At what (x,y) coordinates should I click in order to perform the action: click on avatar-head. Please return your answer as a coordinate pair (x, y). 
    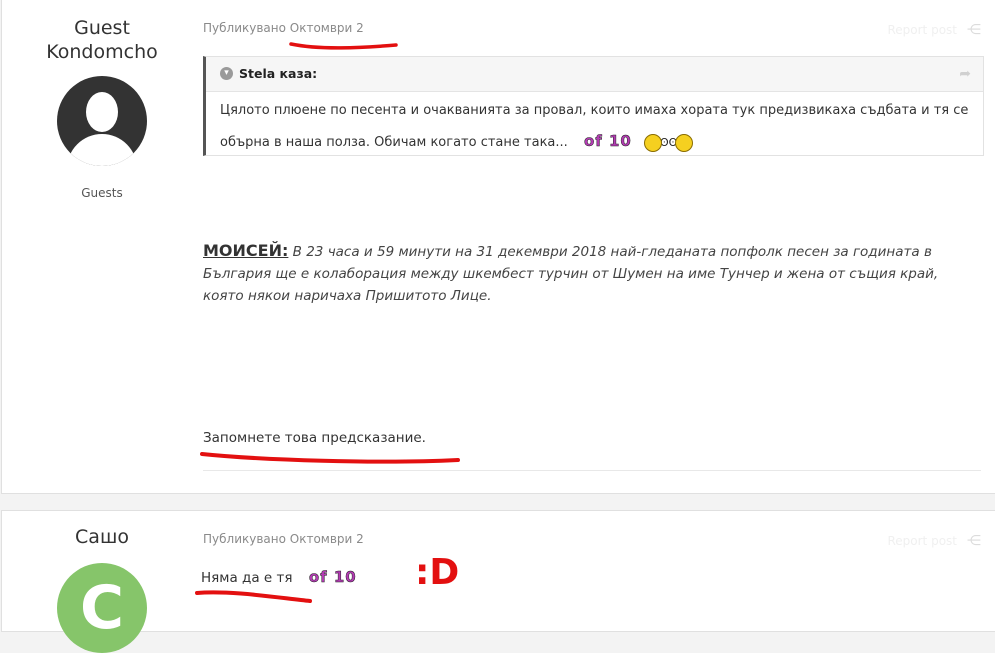
    Looking at the image, I should click on (102, 112).